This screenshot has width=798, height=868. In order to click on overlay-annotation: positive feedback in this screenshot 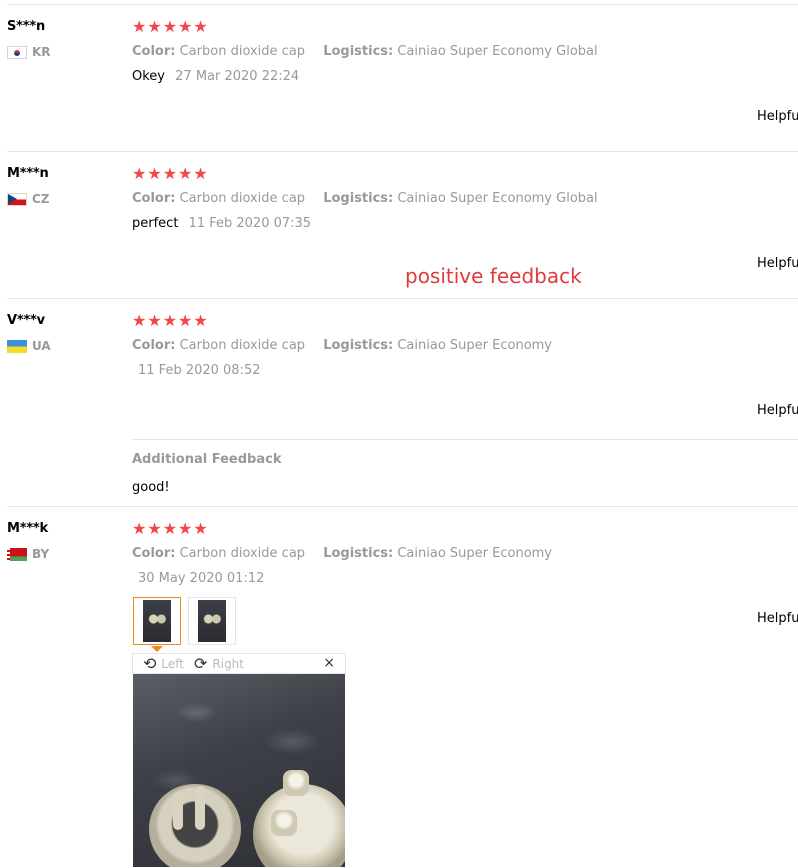, I will do `click(493, 276)`.